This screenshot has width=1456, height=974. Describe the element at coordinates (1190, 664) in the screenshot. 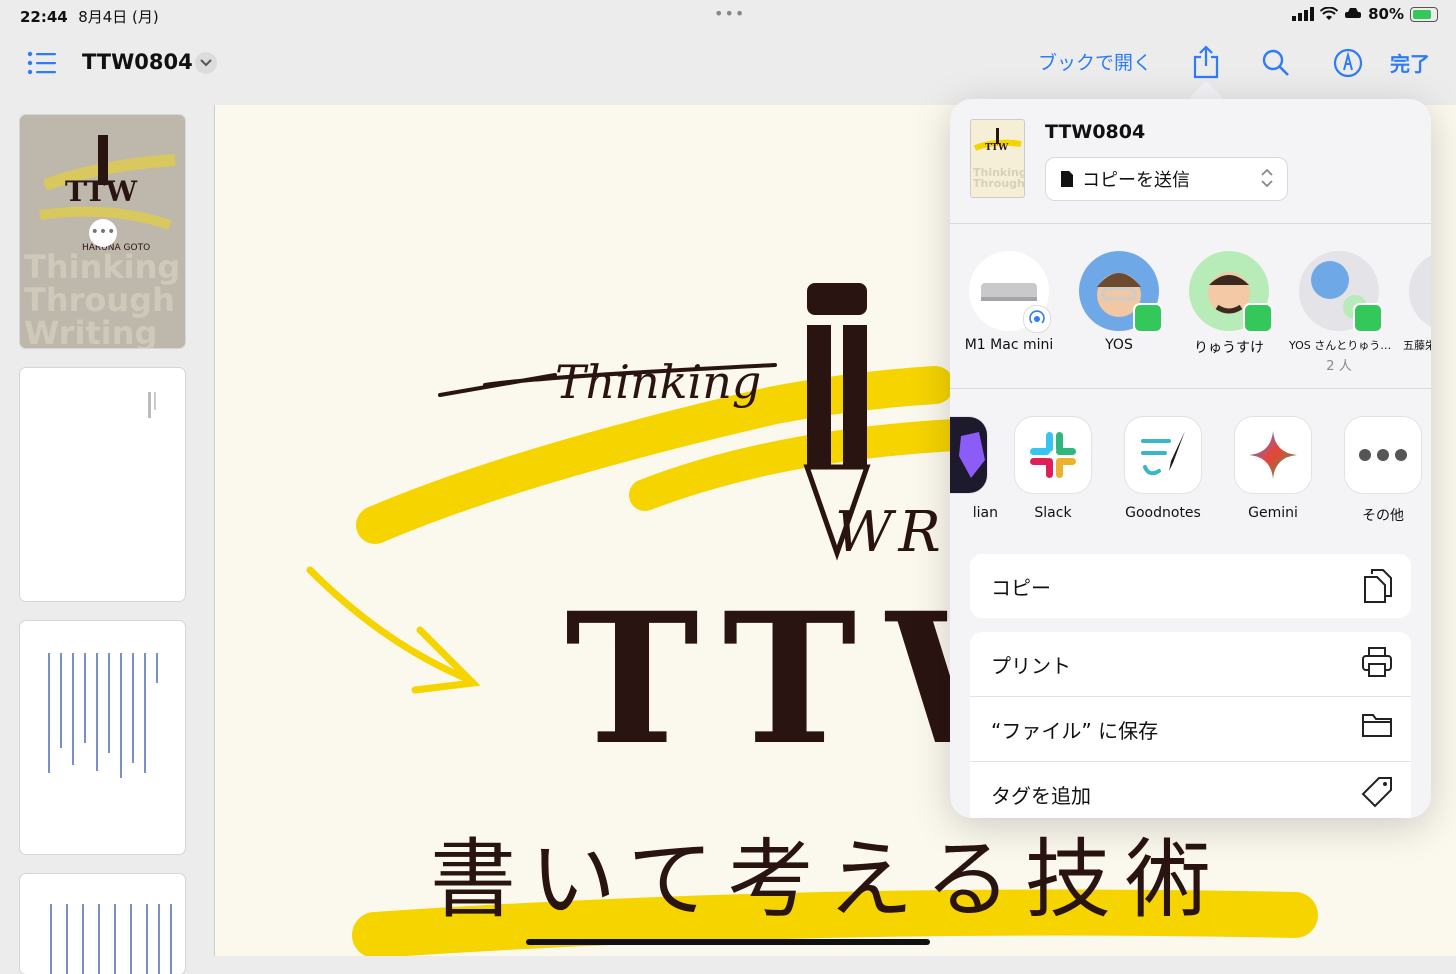

I see `action-print: プリント` at that location.